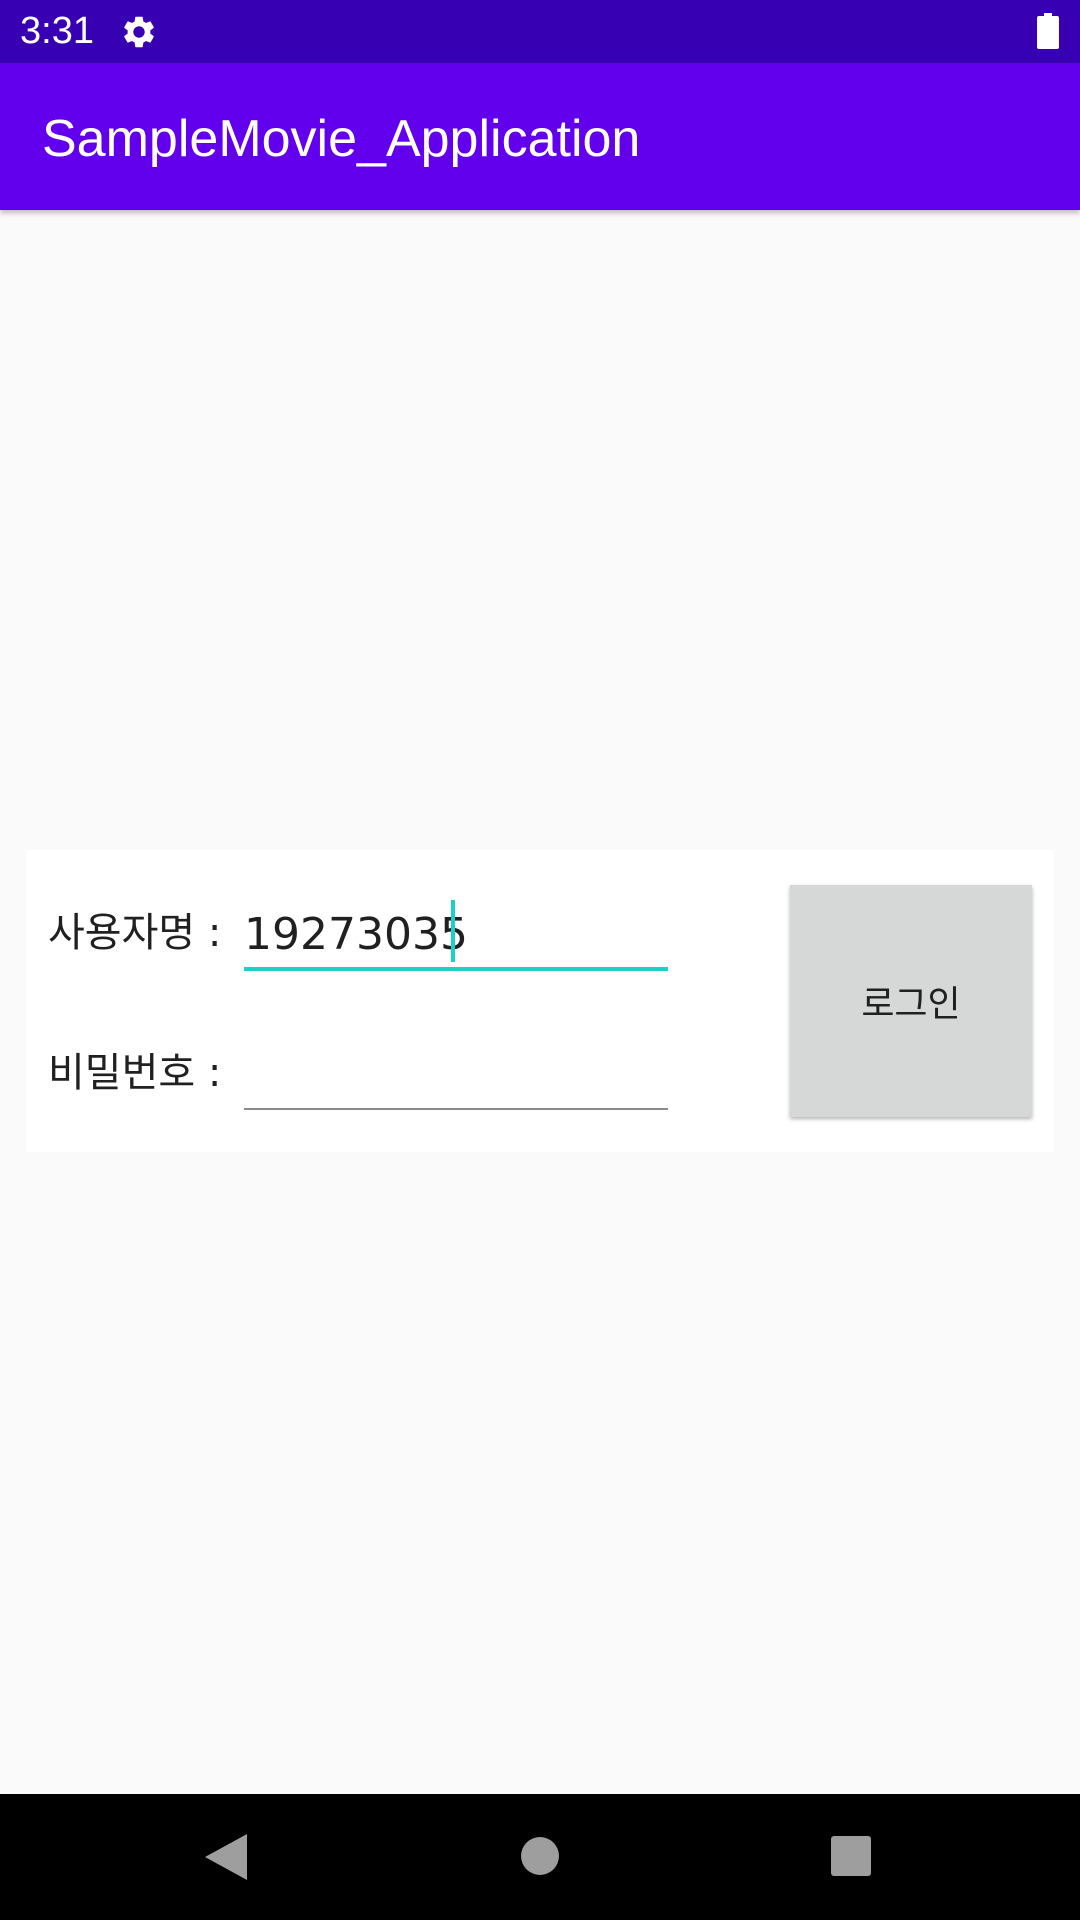 Image resolution: width=1080 pixels, height=1920 pixels. Describe the element at coordinates (226, 1857) in the screenshot. I see `back-icon` at that location.